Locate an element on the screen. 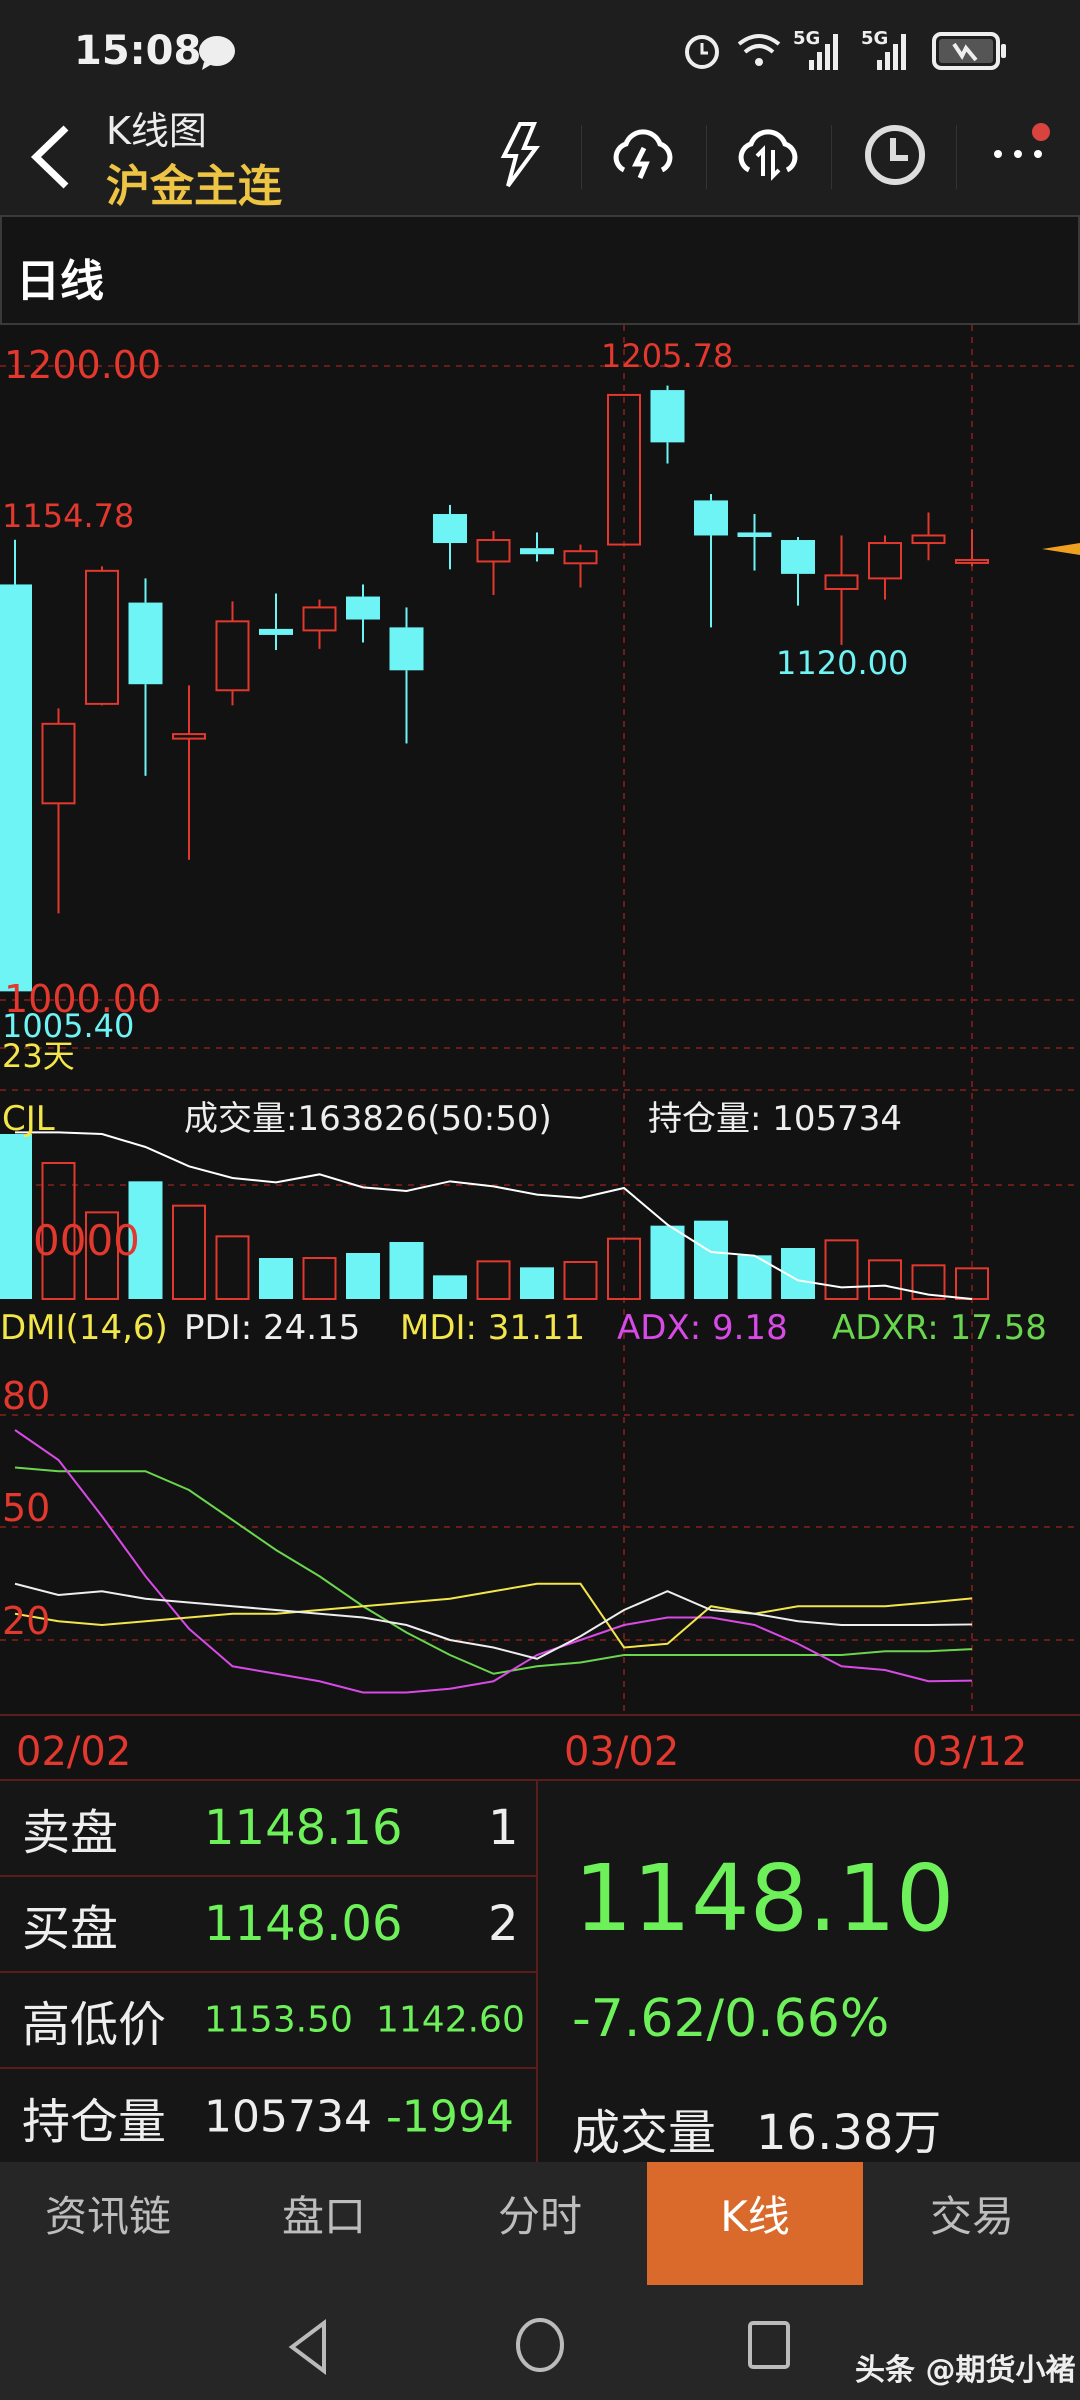  more-menu-button is located at coordinates (1025, 150).